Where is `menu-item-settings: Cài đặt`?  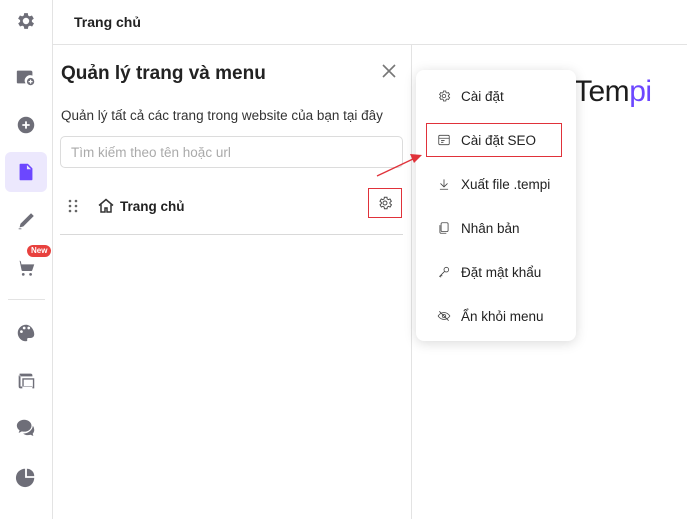 menu-item-settings: Cài đặt is located at coordinates (496, 96).